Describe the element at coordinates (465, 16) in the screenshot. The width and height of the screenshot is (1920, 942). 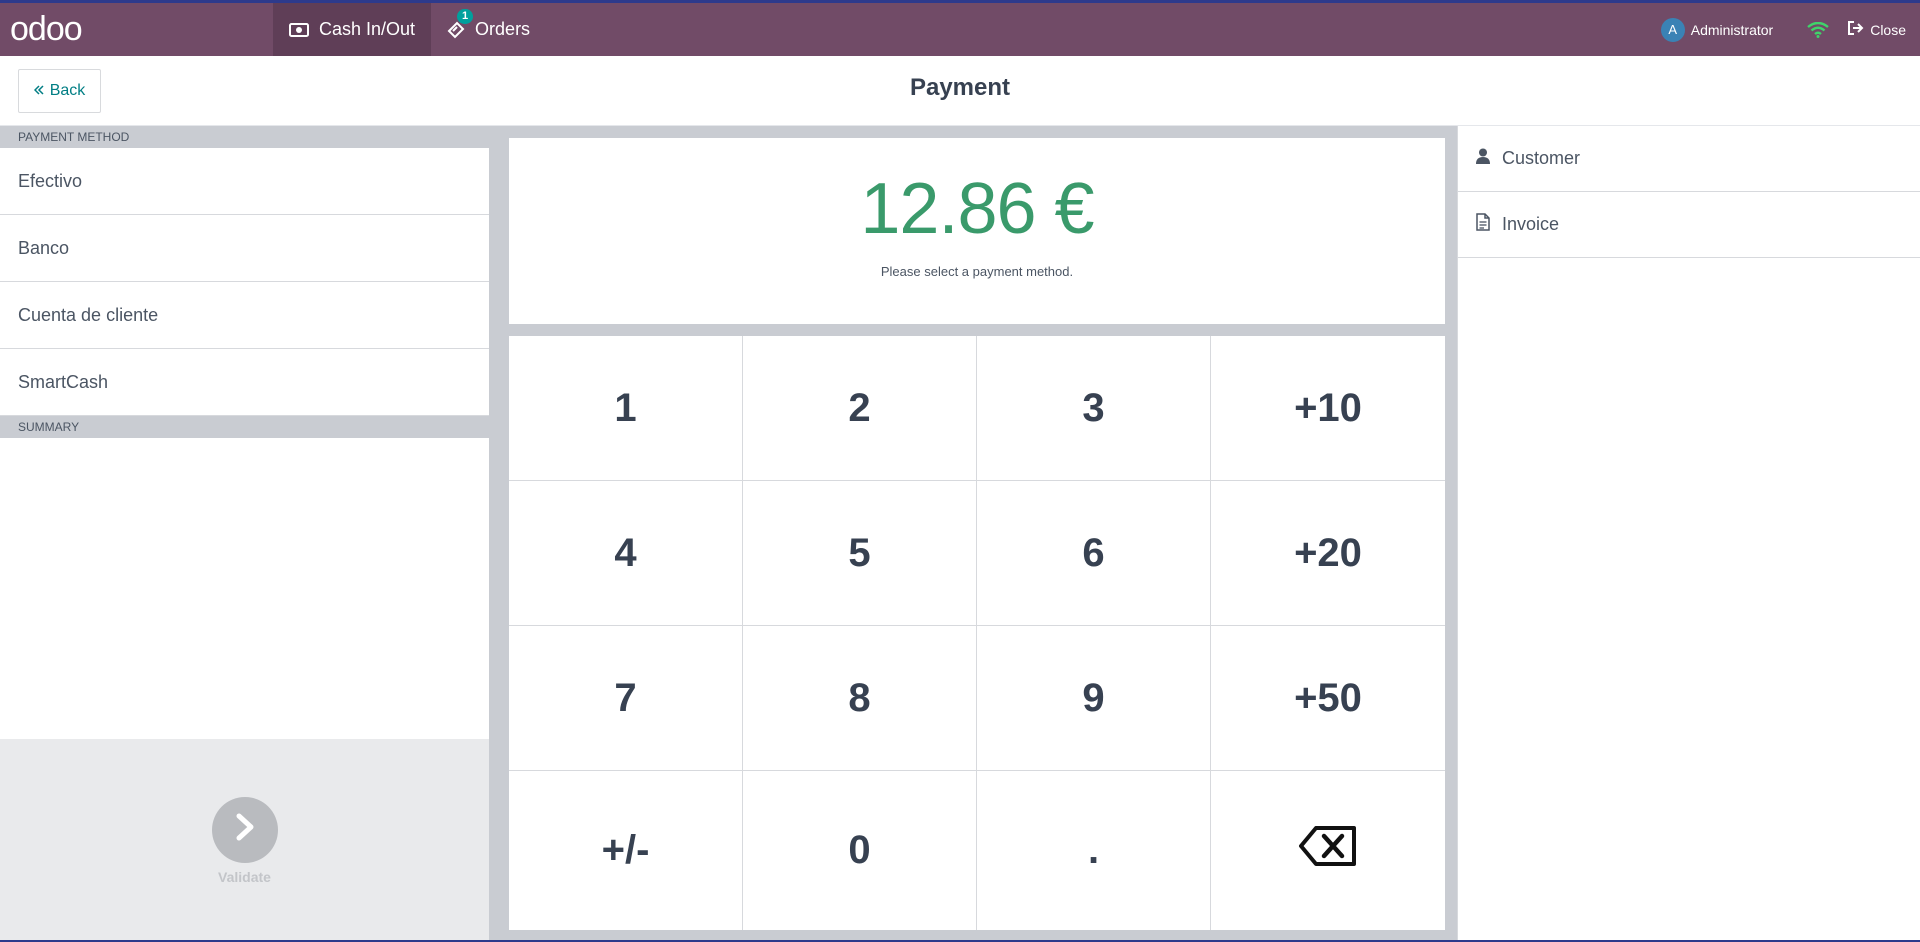
I see `orders-count-badge: 1` at that location.